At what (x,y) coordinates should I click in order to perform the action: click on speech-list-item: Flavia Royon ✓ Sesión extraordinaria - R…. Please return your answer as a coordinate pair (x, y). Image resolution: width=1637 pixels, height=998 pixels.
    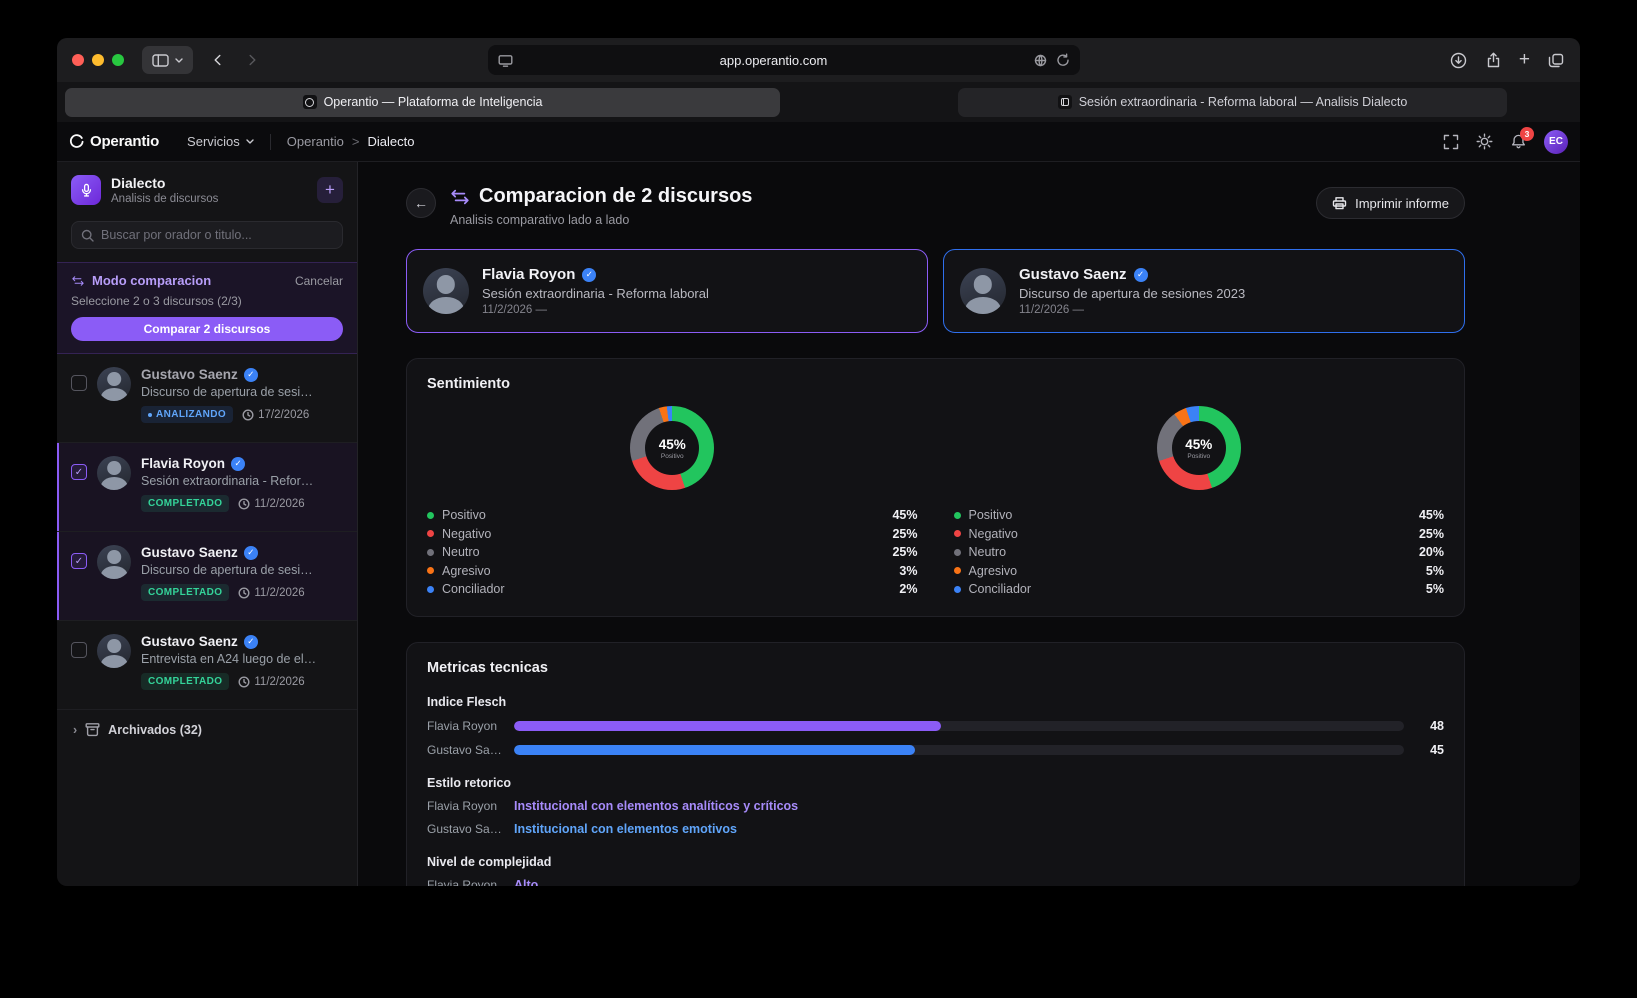
    Looking at the image, I should click on (207, 487).